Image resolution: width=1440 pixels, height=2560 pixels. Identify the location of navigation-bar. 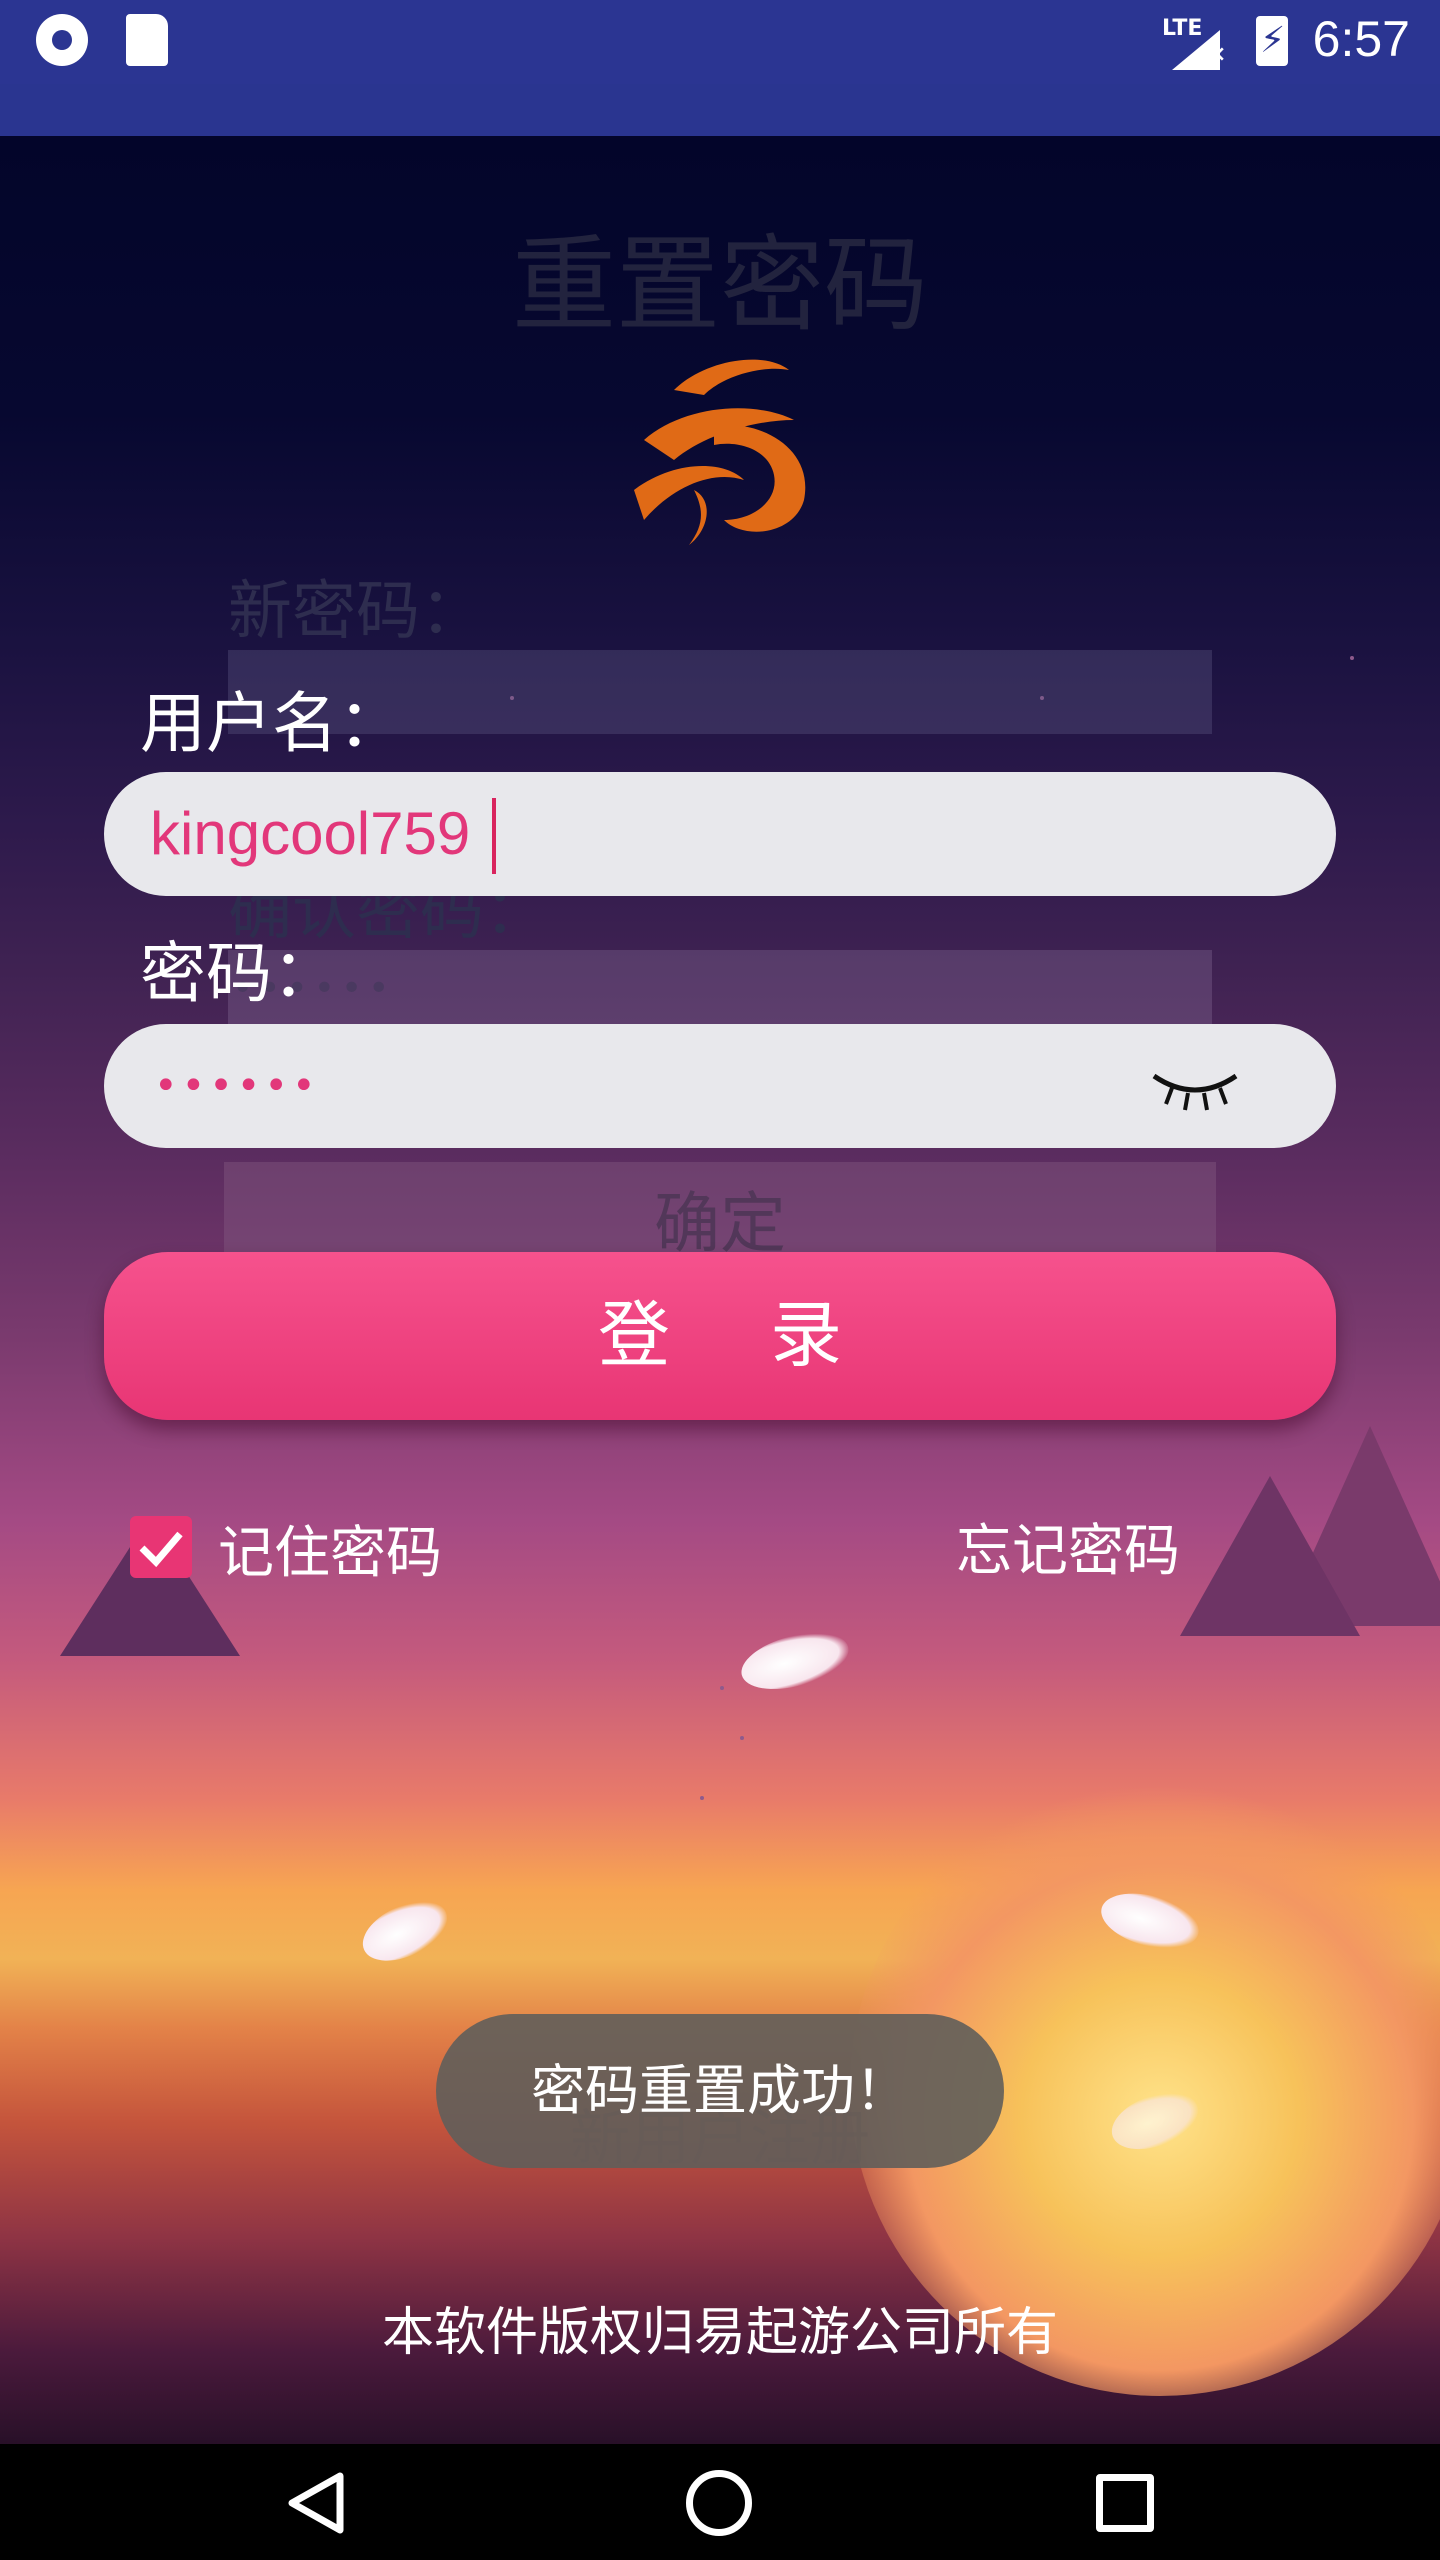
(720, 2502).